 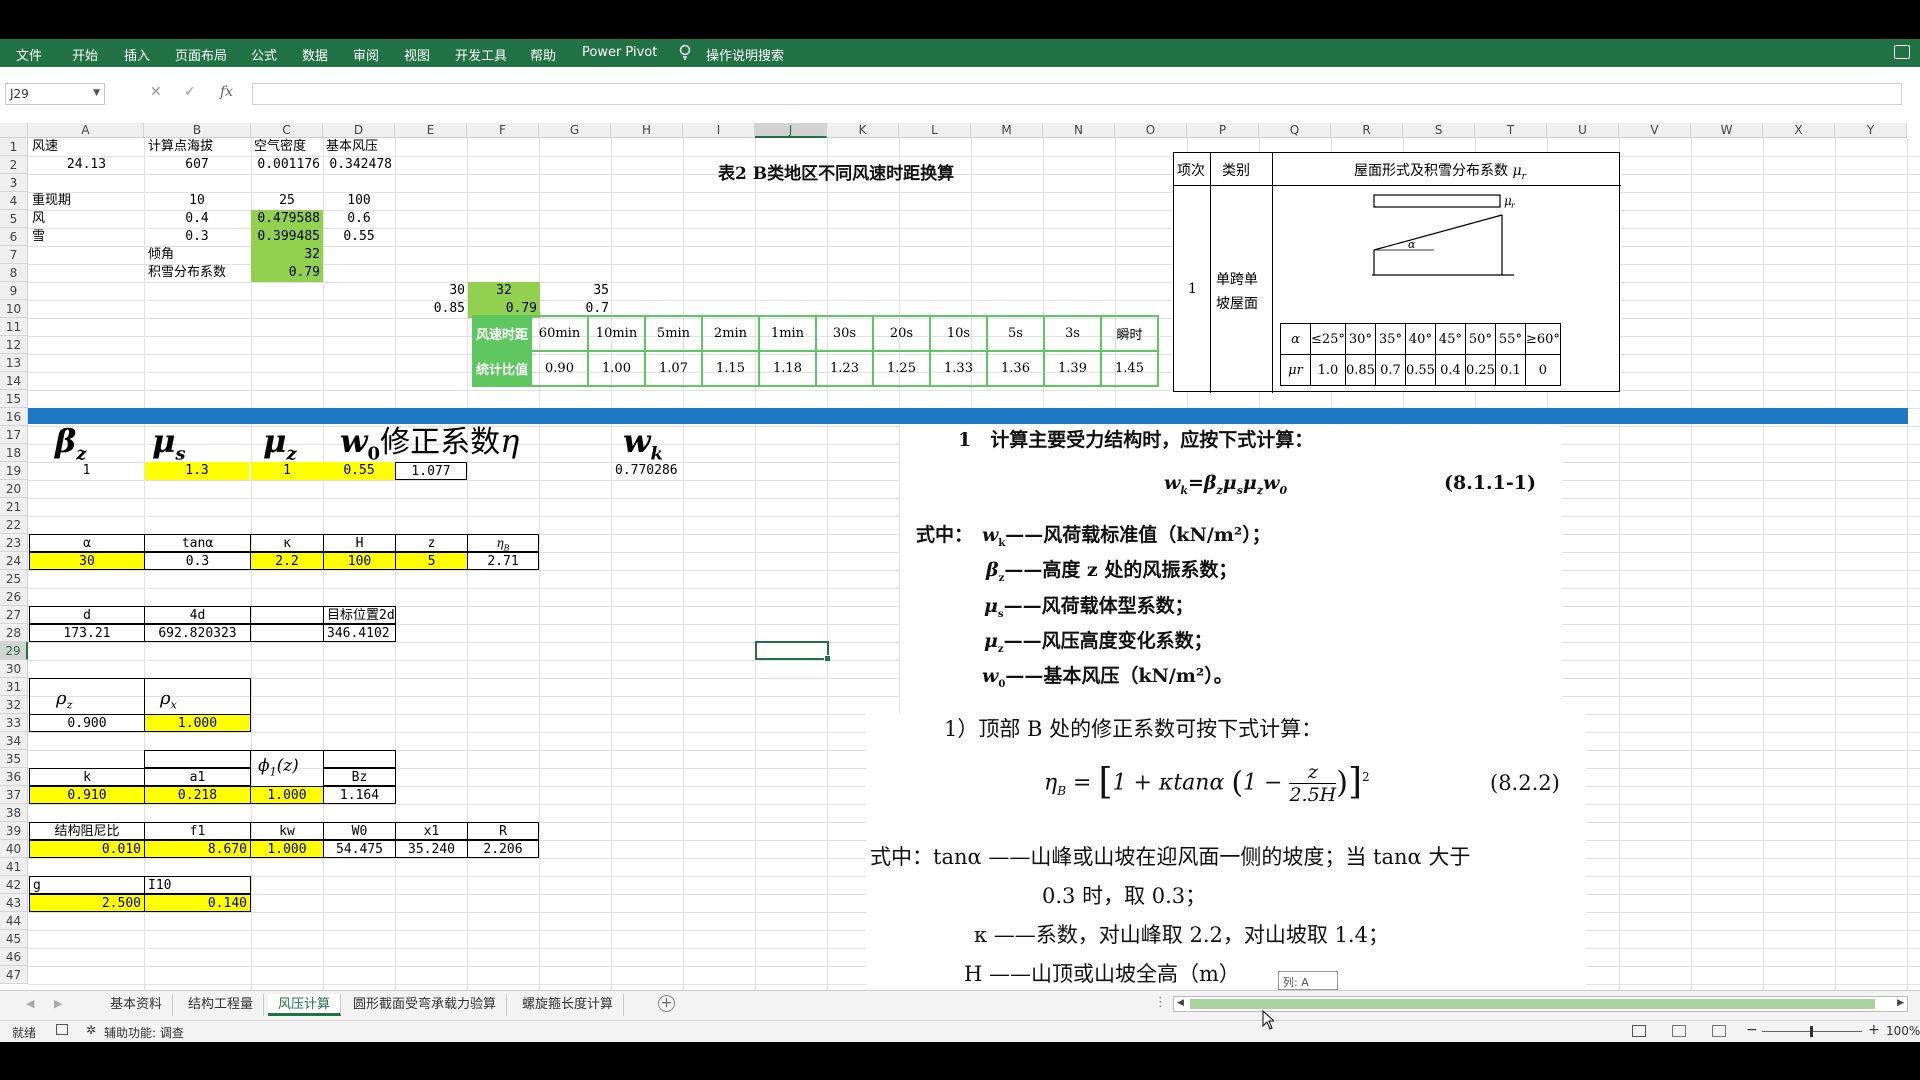 I want to click on cell-b39: f1, so click(x=197, y=831).